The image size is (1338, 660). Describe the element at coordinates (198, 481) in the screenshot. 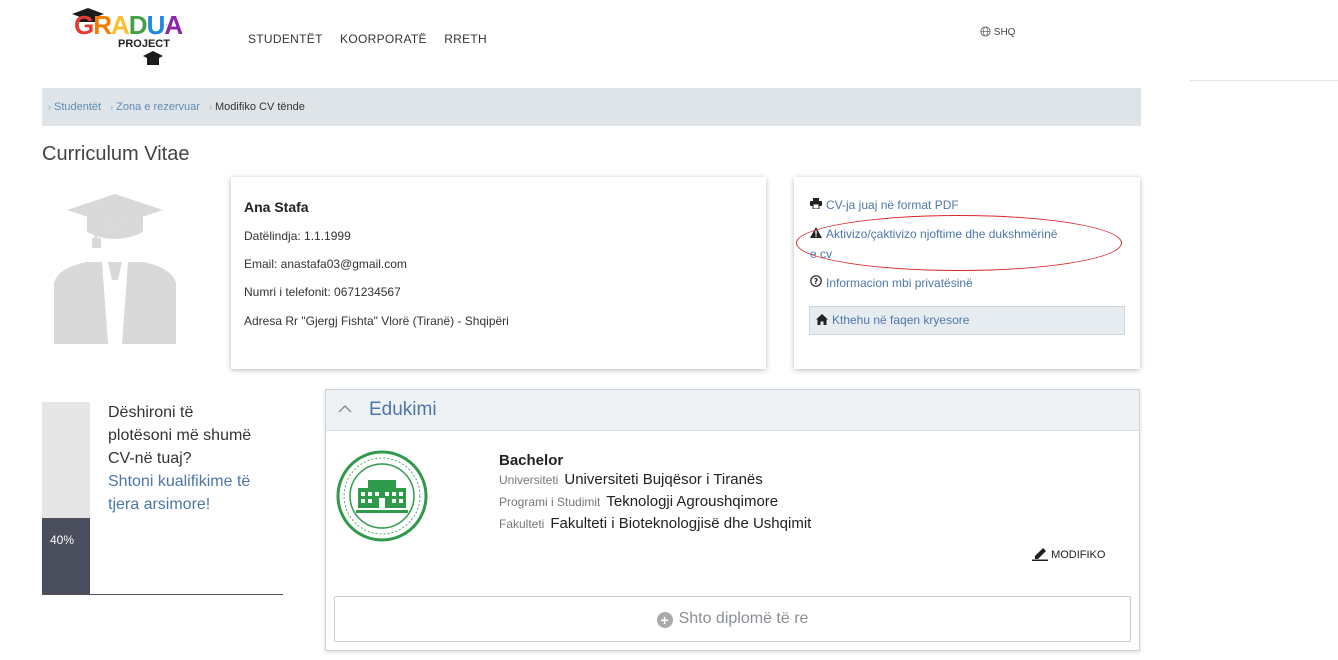

I see `add-qualifications-link: Shtoni kualifikime të` at that location.